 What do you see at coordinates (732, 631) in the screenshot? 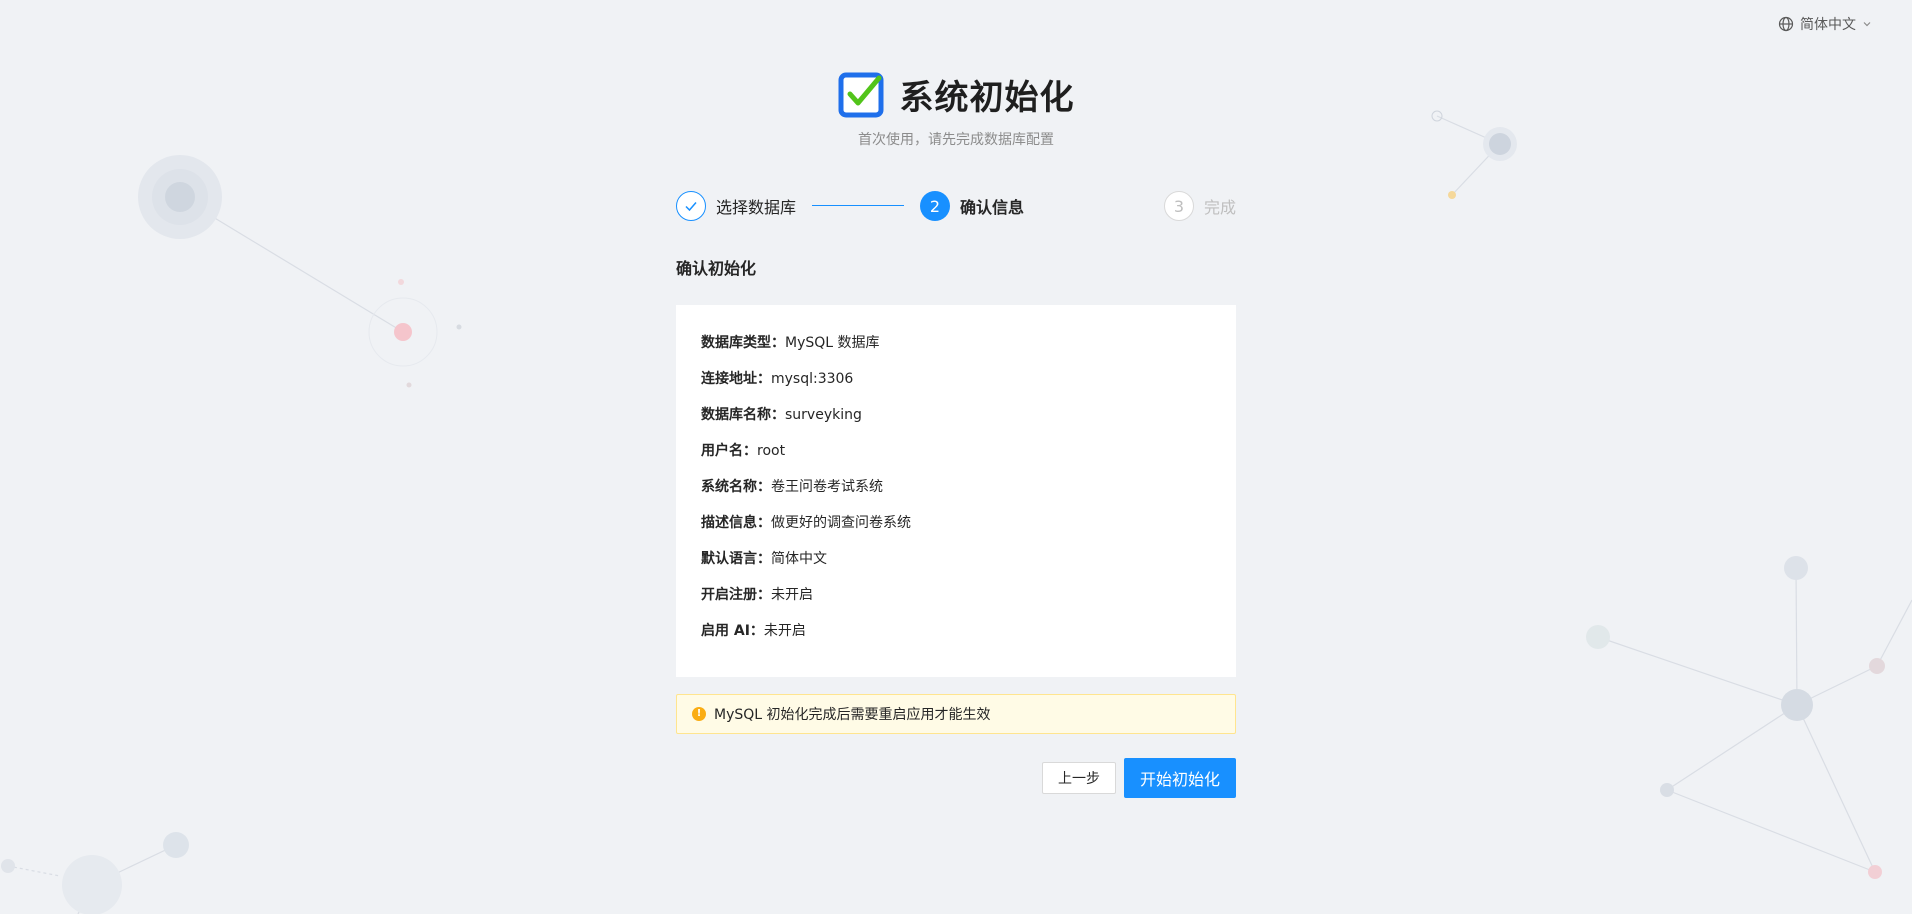
I see `info-label: 启用 AI：` at bounding box center [732, 631].